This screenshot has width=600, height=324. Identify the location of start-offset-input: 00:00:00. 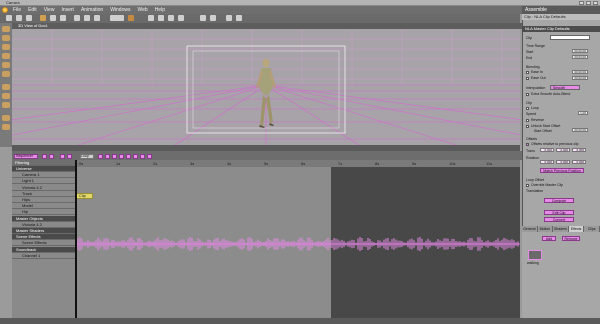
(580, 130).